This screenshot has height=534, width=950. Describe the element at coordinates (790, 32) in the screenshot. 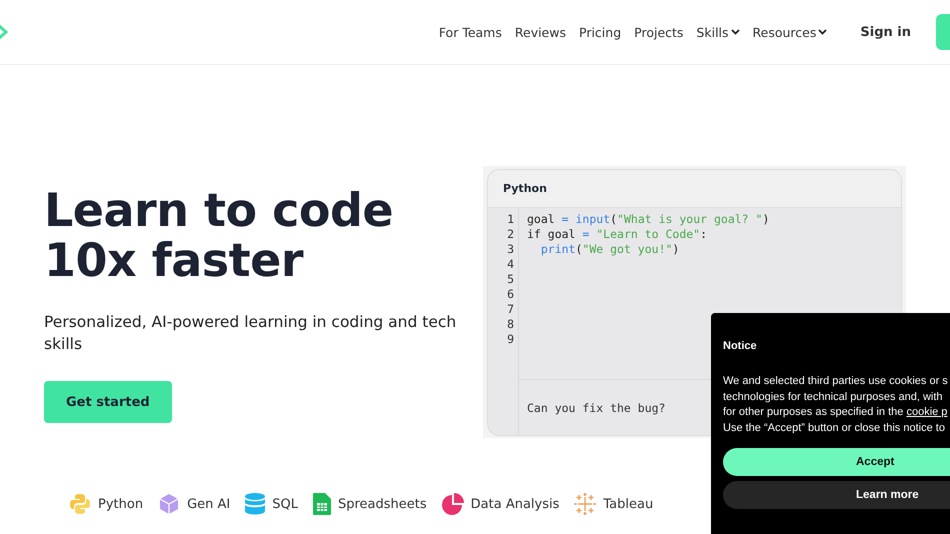

I see `nav-link: Resources` at that location.